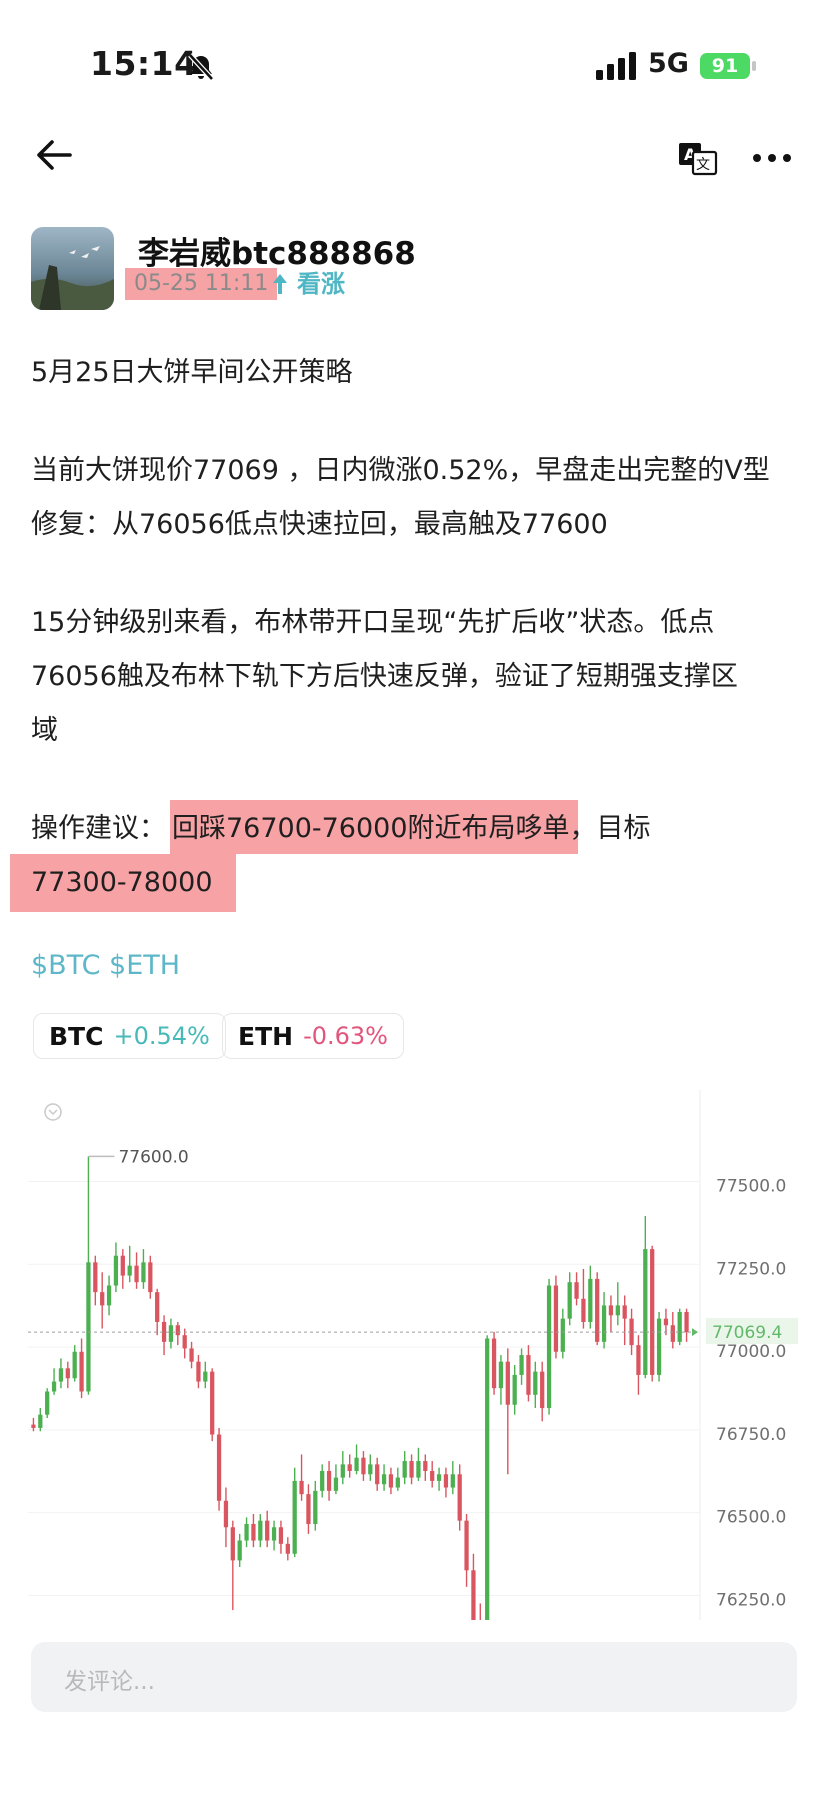 Image resolution: width=830 pixels, height=1802 pixels. Describe the element at coordinates (44, 730) in the screenshot. I see `post-line: 域` at that location.